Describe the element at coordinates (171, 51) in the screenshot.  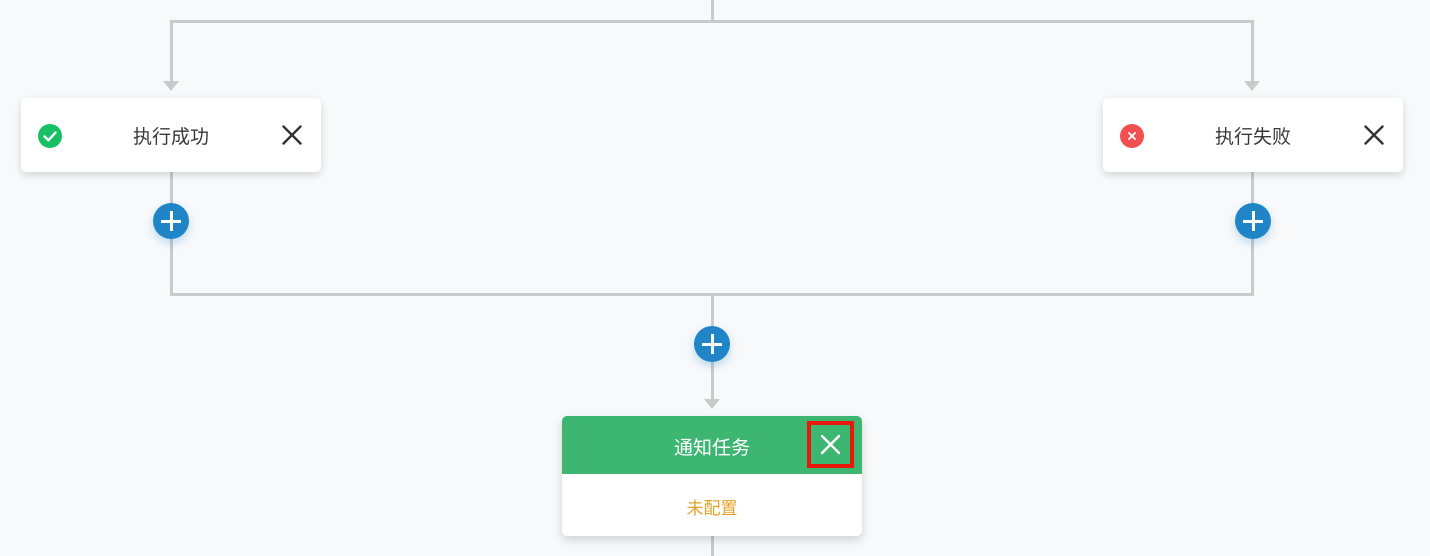
I see `connector-left-down` at that location.